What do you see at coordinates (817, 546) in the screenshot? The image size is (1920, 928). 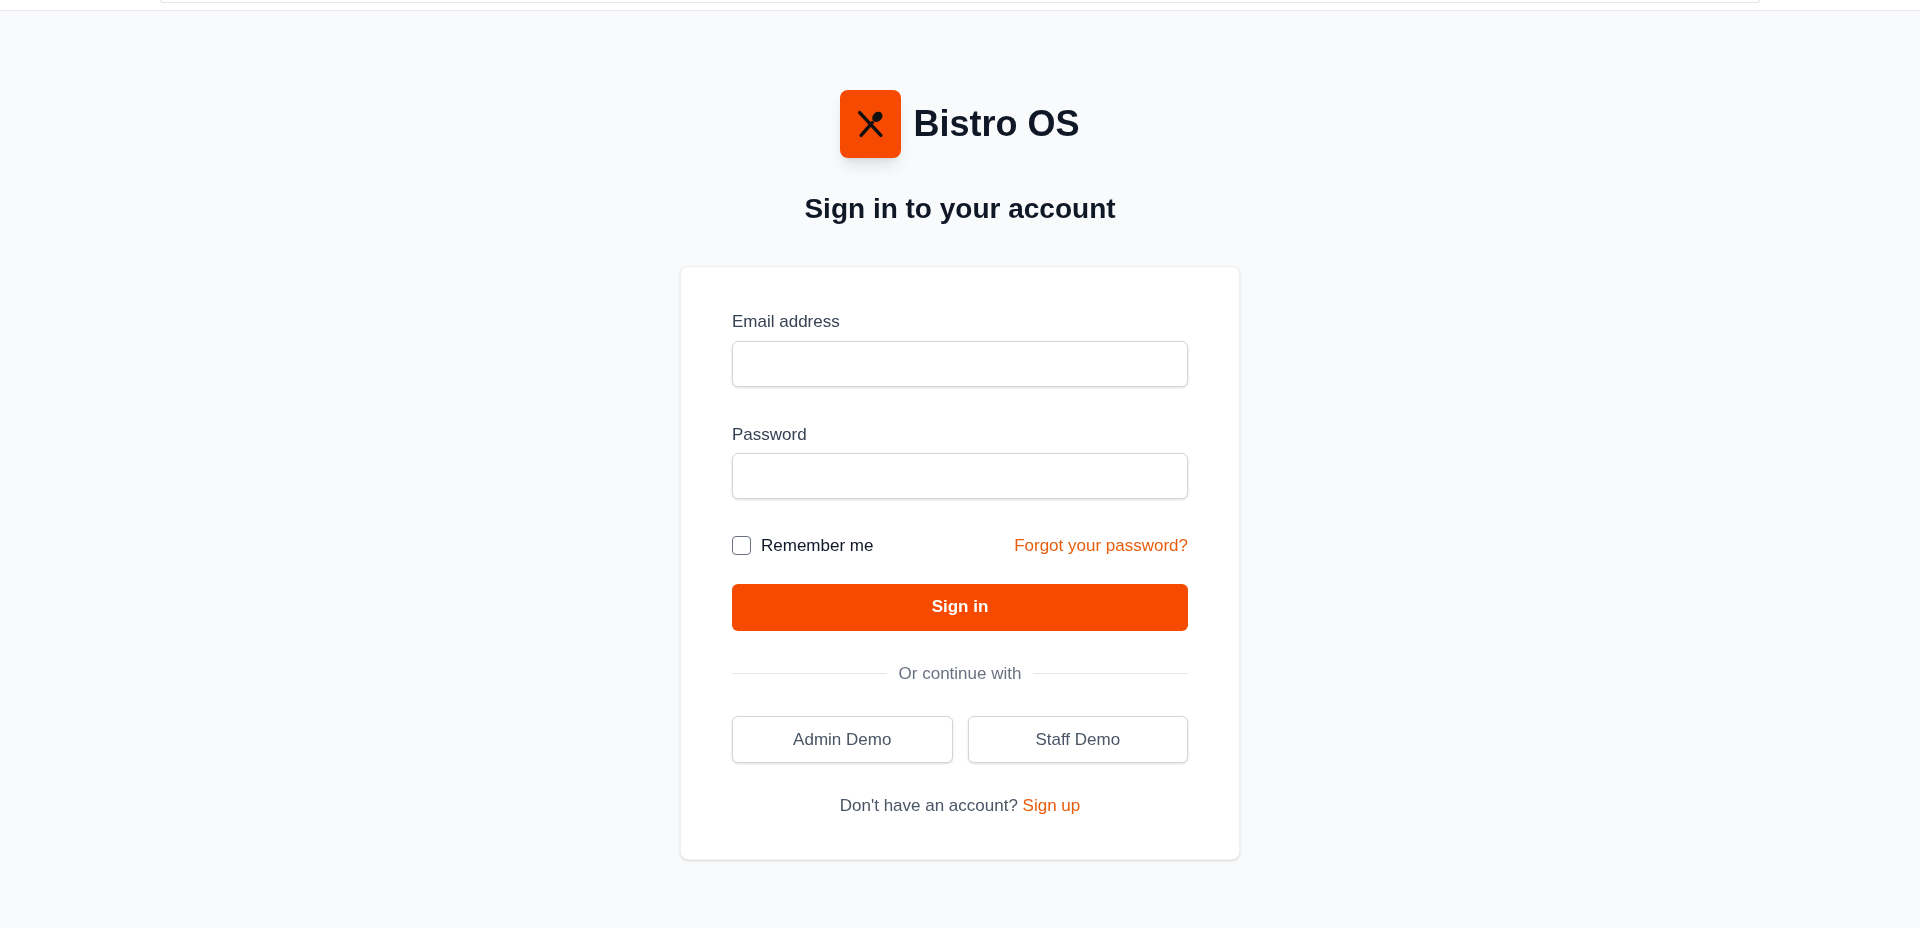 I see `remember-label: Remember me` at bounding box center [817, 546].